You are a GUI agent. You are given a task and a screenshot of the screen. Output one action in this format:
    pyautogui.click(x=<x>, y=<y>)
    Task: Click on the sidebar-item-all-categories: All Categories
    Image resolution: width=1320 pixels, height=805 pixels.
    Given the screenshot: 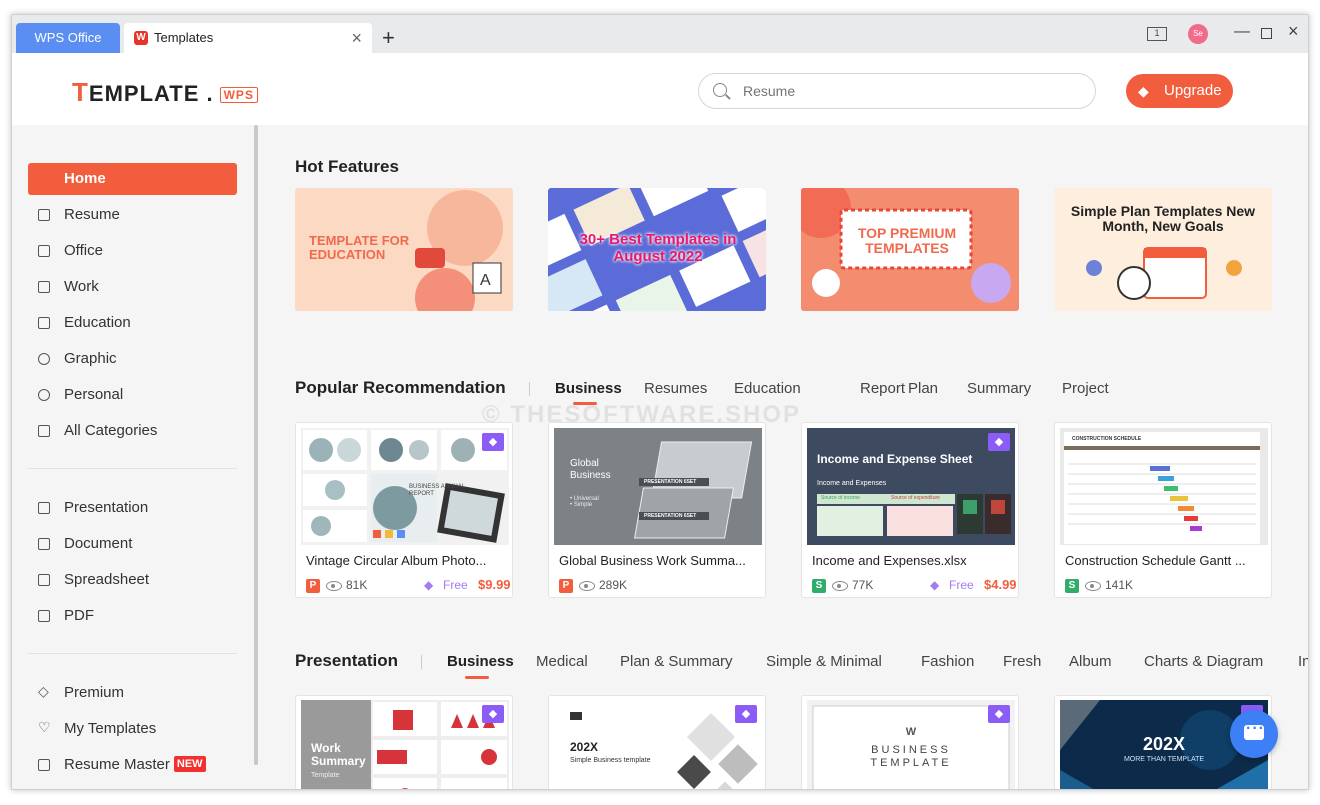 What is the action you would take?
    pyautogui.click(x=132, y=431)
    